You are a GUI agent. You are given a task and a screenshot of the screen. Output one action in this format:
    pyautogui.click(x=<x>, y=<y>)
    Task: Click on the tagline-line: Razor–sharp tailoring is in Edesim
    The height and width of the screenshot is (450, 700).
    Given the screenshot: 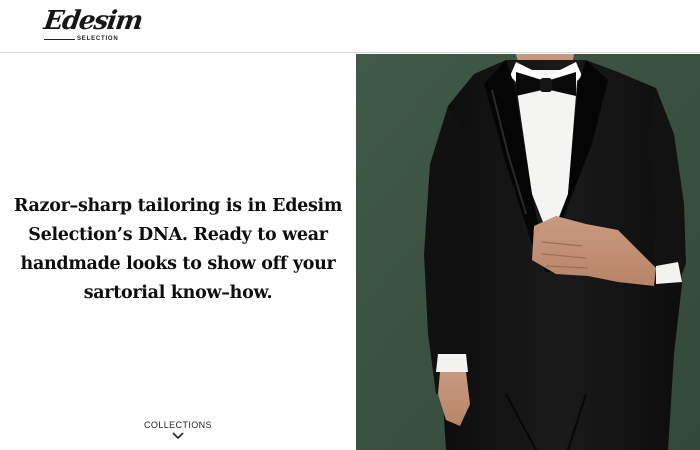 What is the action you would take?
    pyautogui.click(x=178, y=206)
    